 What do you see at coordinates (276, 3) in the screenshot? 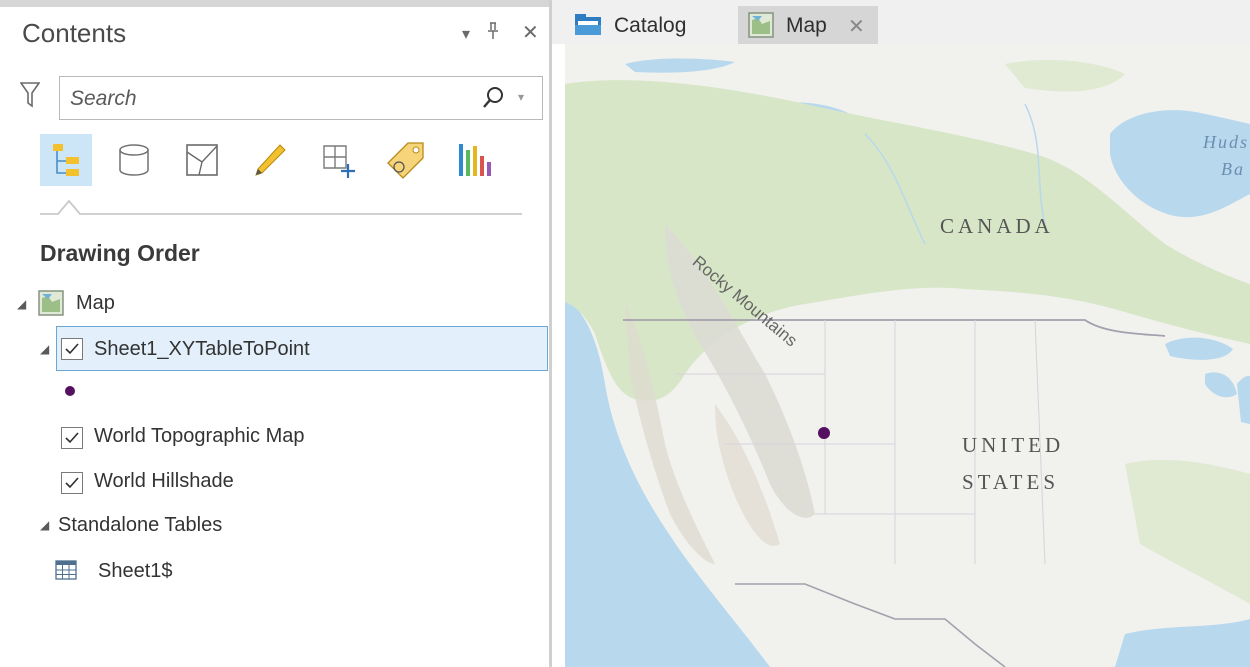
I see `pane-header-strip` at bounding box center [276, 3].